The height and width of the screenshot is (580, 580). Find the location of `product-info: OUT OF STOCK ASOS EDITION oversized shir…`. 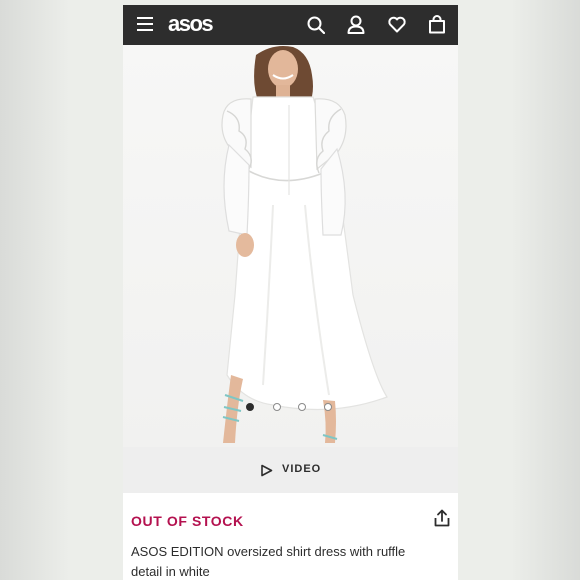

product-info: OUT OF STOCK ASOS EDITION oversized shir… is located at coordinates (290, 536).